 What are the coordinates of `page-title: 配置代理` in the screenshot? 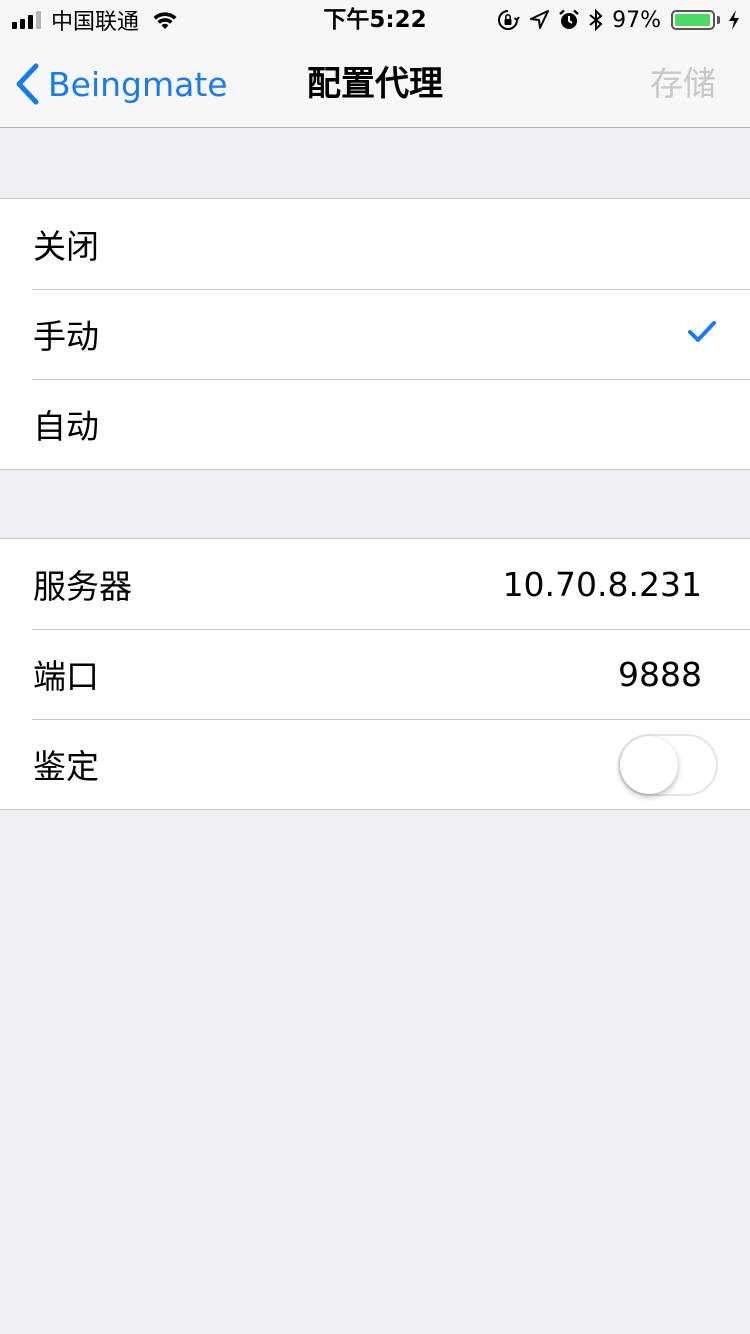 It's located at (375, 84).